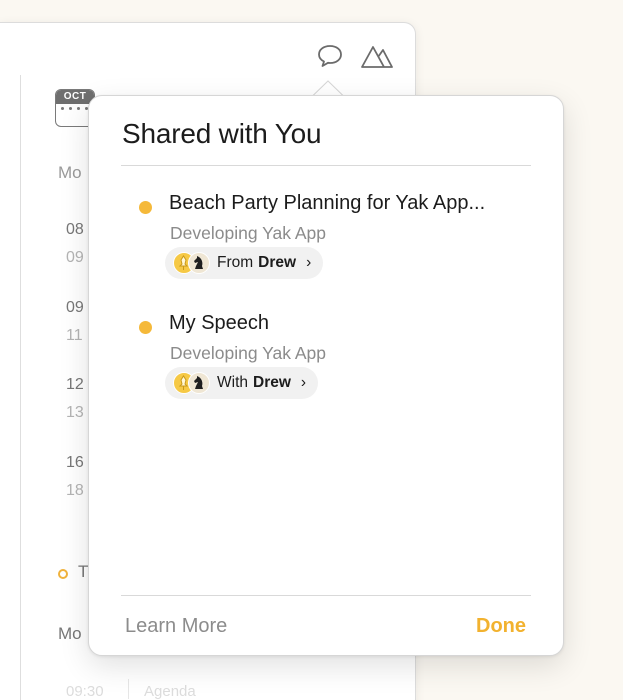  Describe the element at coordinates (330, 58) in the screenshot. I see `chat-bubble-icon` at that location.